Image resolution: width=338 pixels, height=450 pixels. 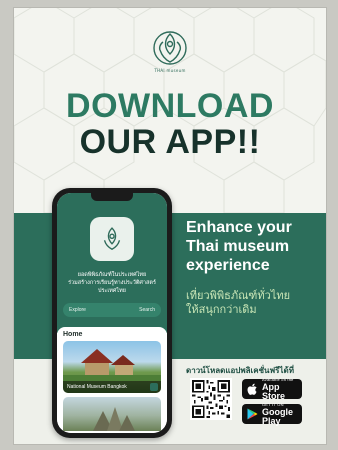 I want to click on museum-emblem-icon, so click(x=170, y=48).